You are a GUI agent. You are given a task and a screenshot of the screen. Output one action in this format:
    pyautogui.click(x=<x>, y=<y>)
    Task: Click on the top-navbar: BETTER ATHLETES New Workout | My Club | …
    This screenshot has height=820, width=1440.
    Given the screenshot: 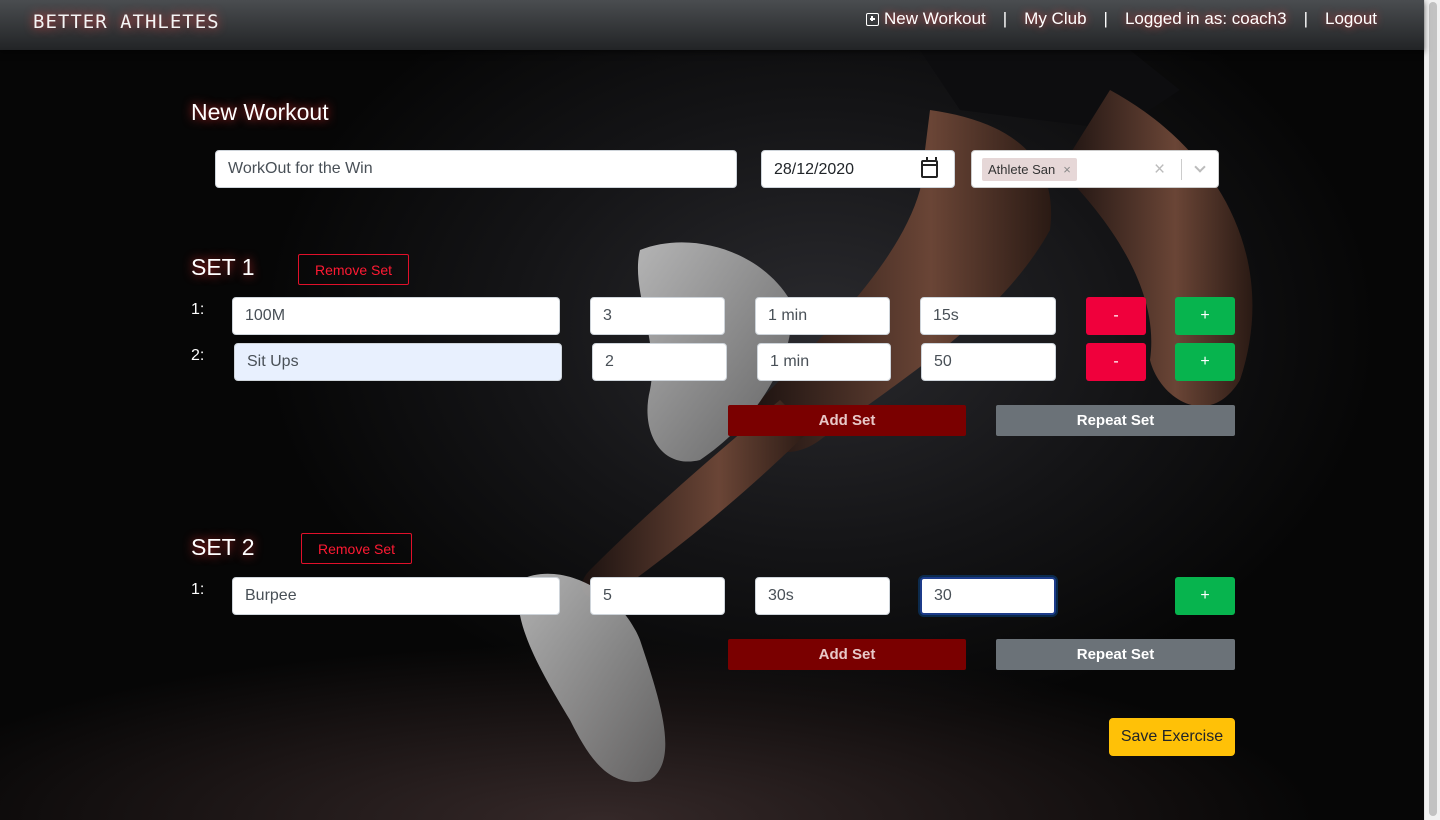 What is the action you would take?
    pyautogui.click(x=712, y=25)
    